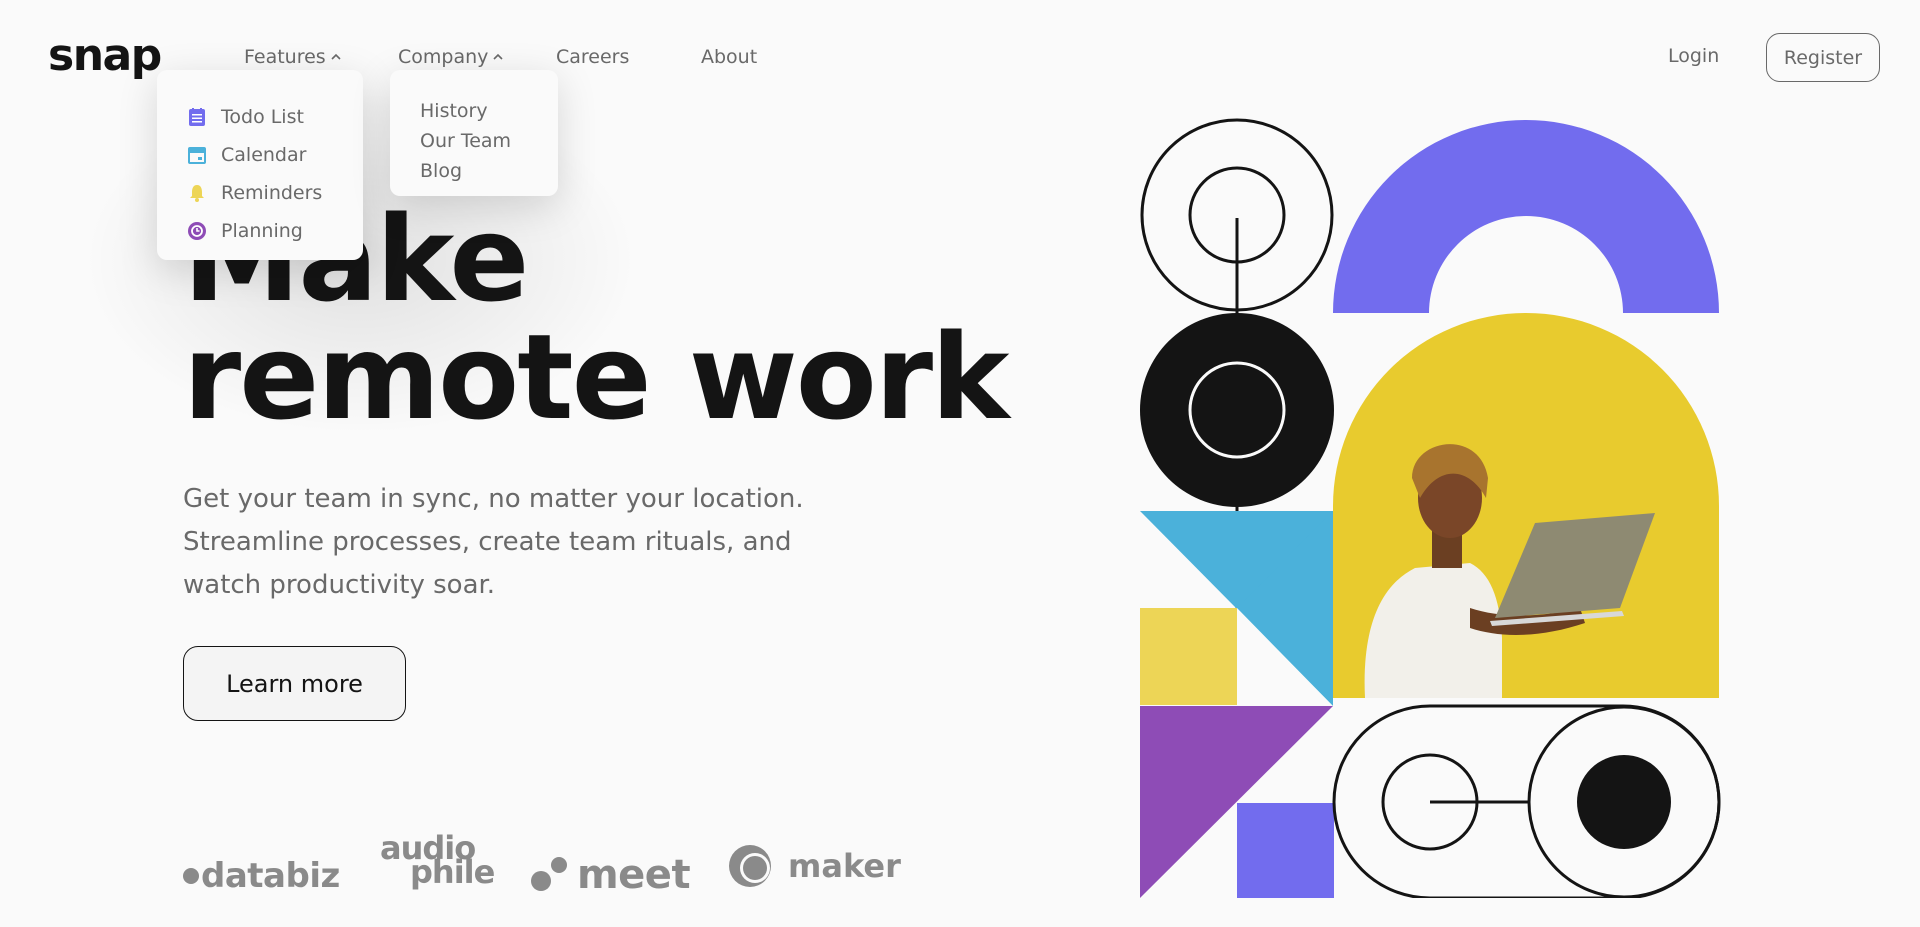 The width and height of the screenshot is (1920, 927). Describe the element at coordinates (197, 155) in the screenshot. I see `calendar-icon` at that location.